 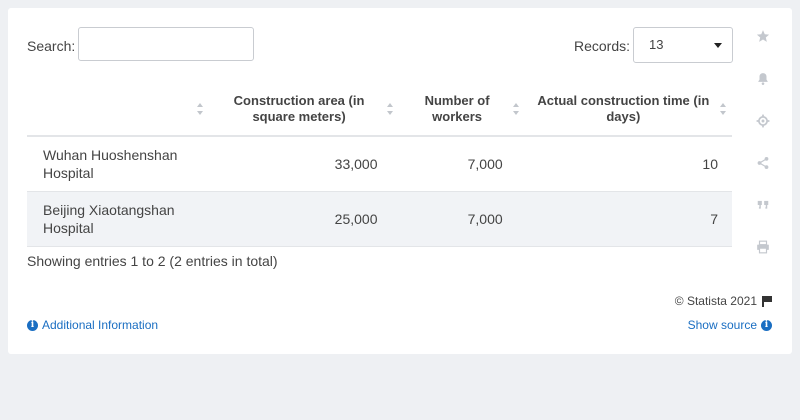 What do you see at coordinates (715, 301) in the screenshot?
I see `copyright-text: © Statista 2021` at bounding box center [715, 301].